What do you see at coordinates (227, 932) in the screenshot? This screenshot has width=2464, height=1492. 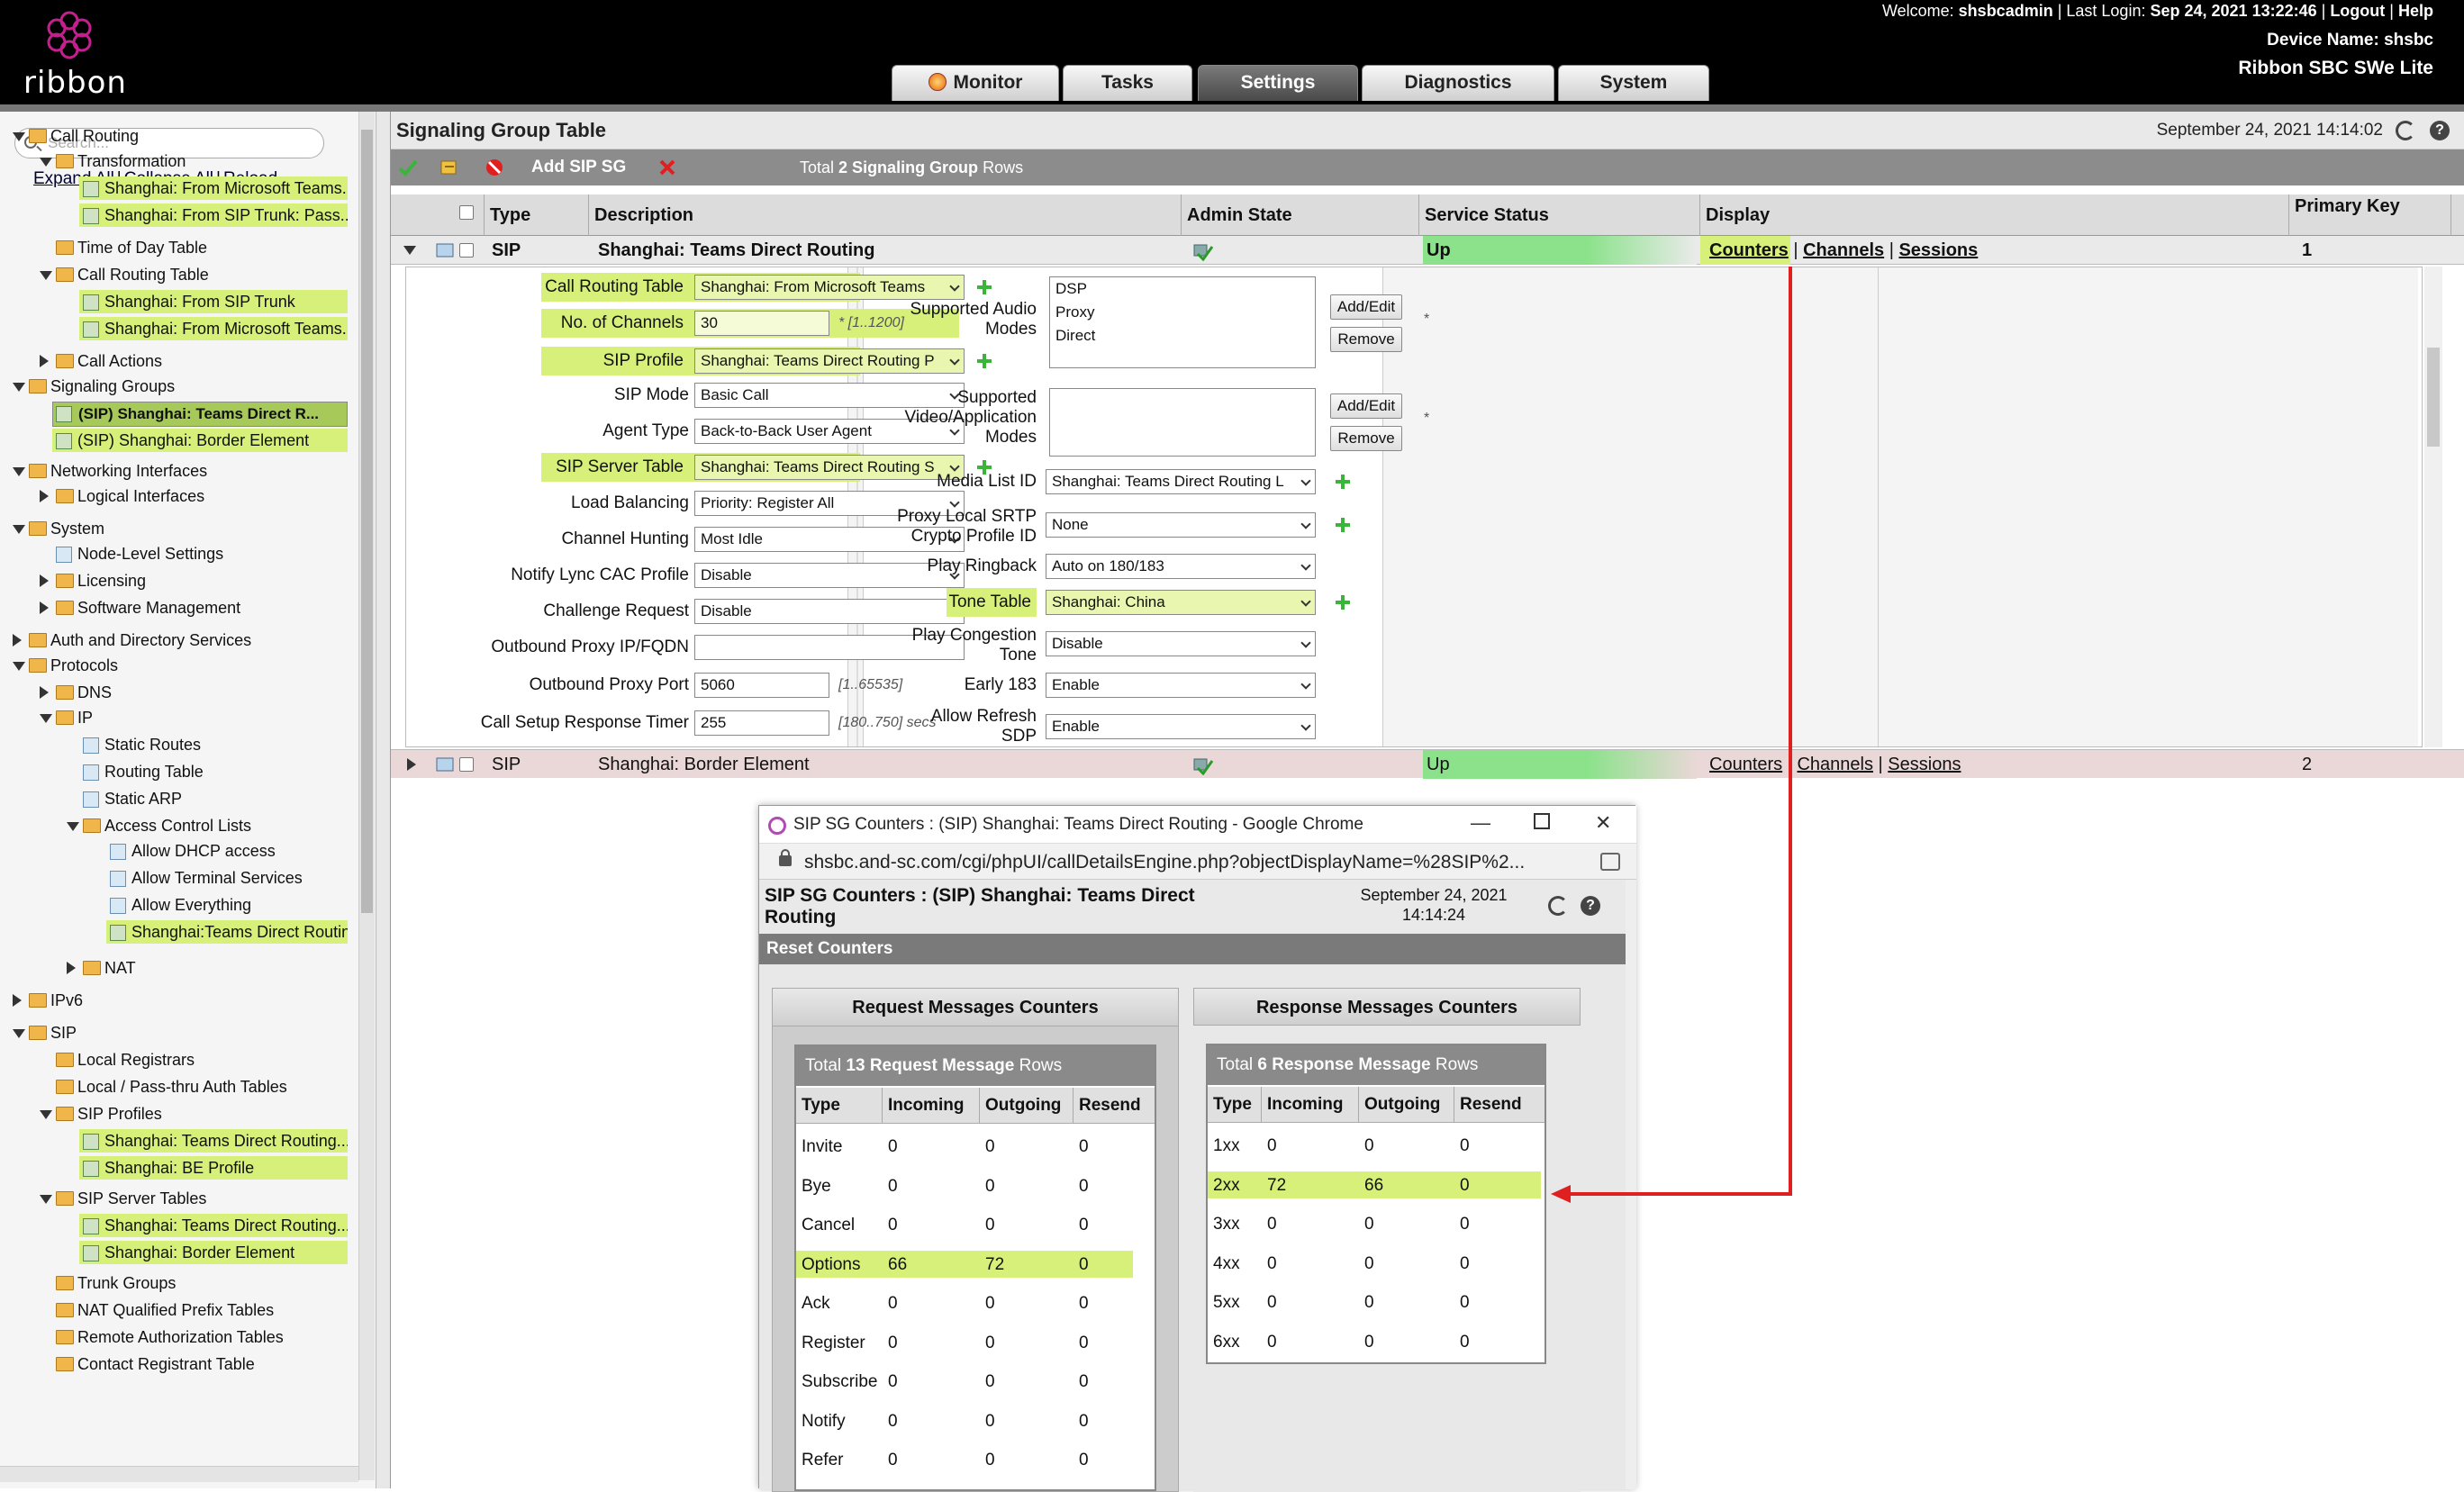 I see `tree-node-label: Shanghai:Teams Direct Routin` at bounding box center [227, 932].